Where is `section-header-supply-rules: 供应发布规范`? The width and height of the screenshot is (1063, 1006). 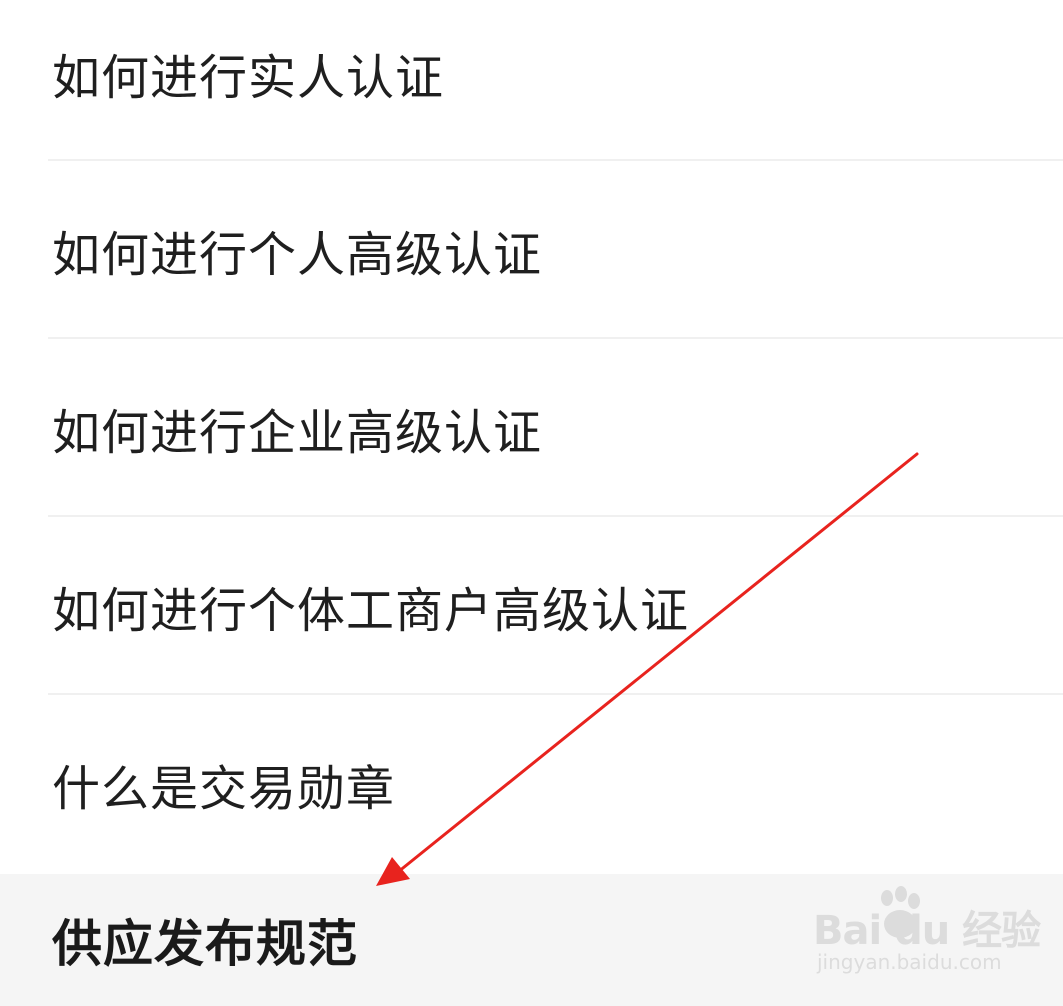
section-header-supply-rules: 供应发布规范 is located at coordinates (531, 940).